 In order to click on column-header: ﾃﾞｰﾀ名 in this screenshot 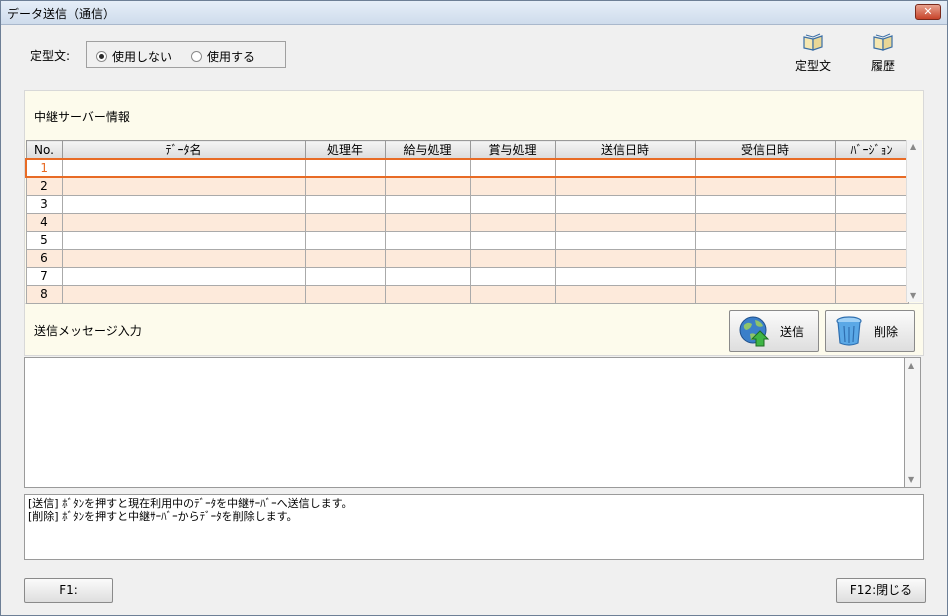, I will do `click(183, 150)`.